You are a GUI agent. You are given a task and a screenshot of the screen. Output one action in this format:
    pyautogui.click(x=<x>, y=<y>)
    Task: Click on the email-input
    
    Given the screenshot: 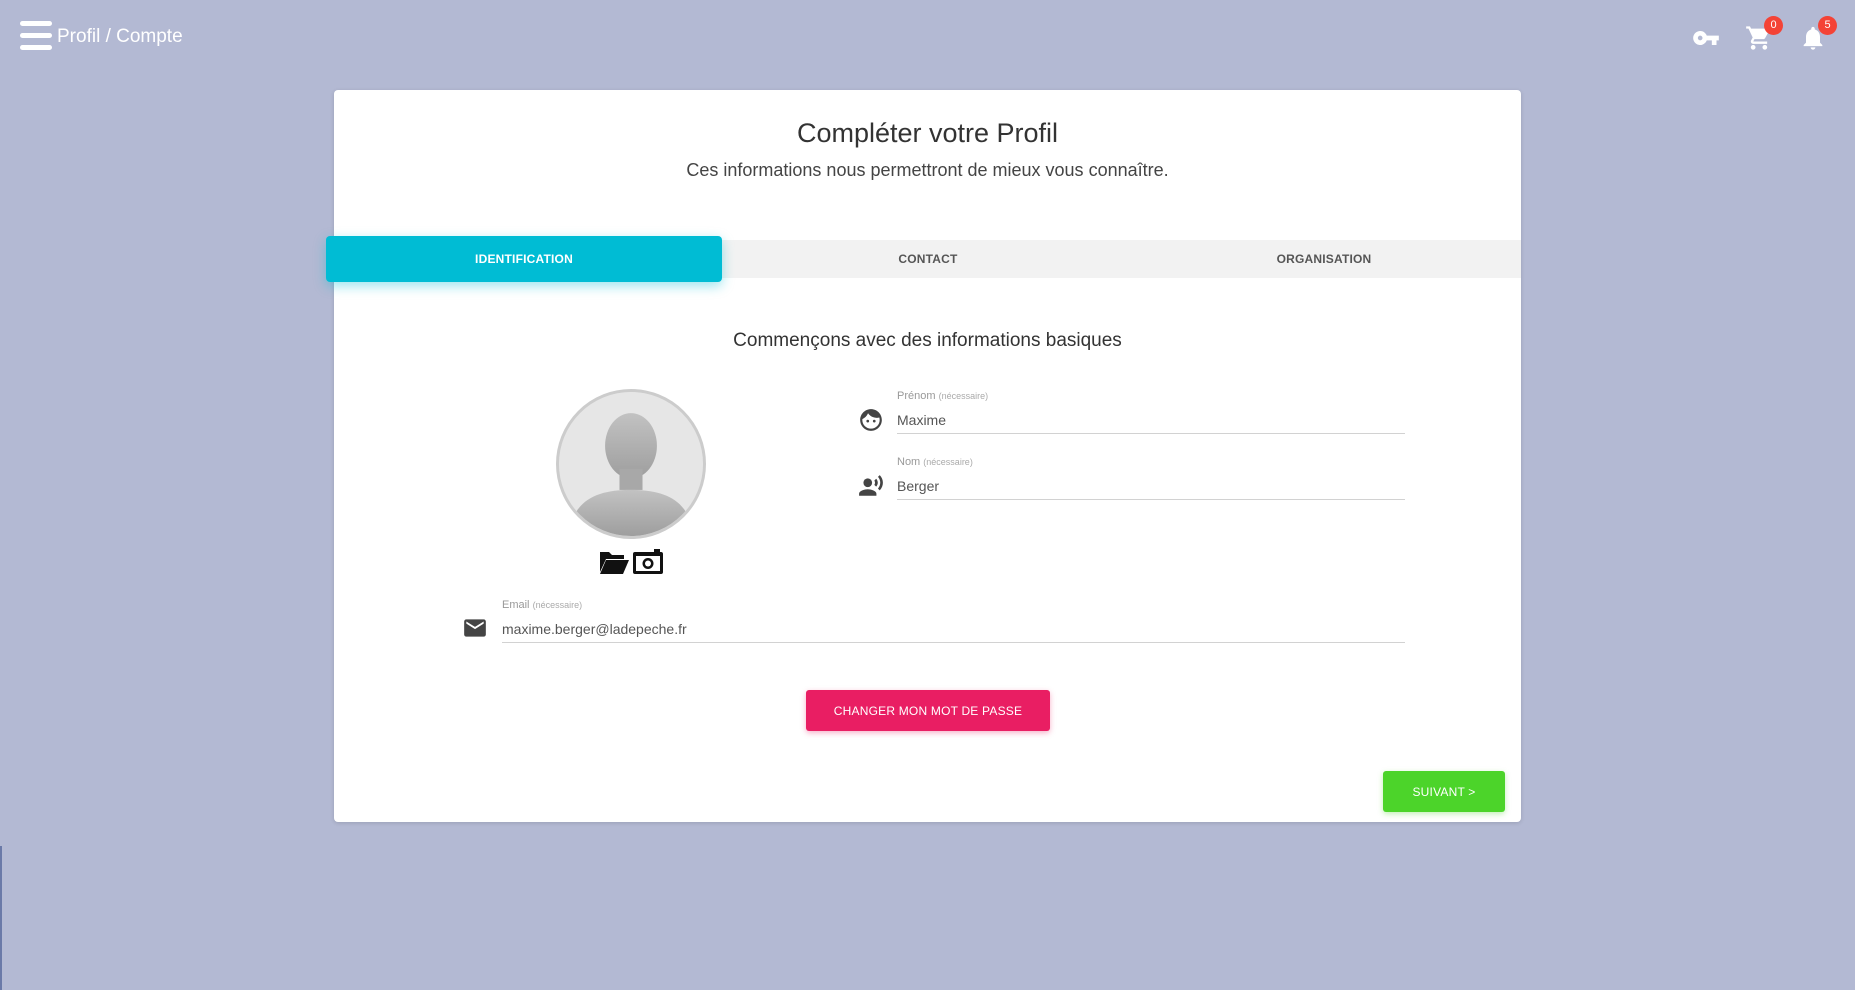 What is the action you would take?
    pyautogui.click(x=953, y=629)
    